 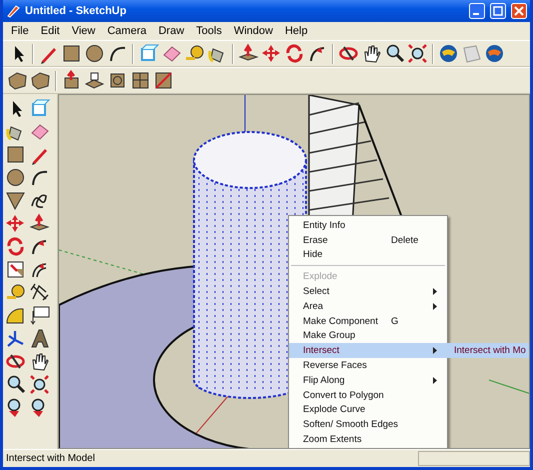 I want to click on shortcut-label: G, so click(x=395, y=321).